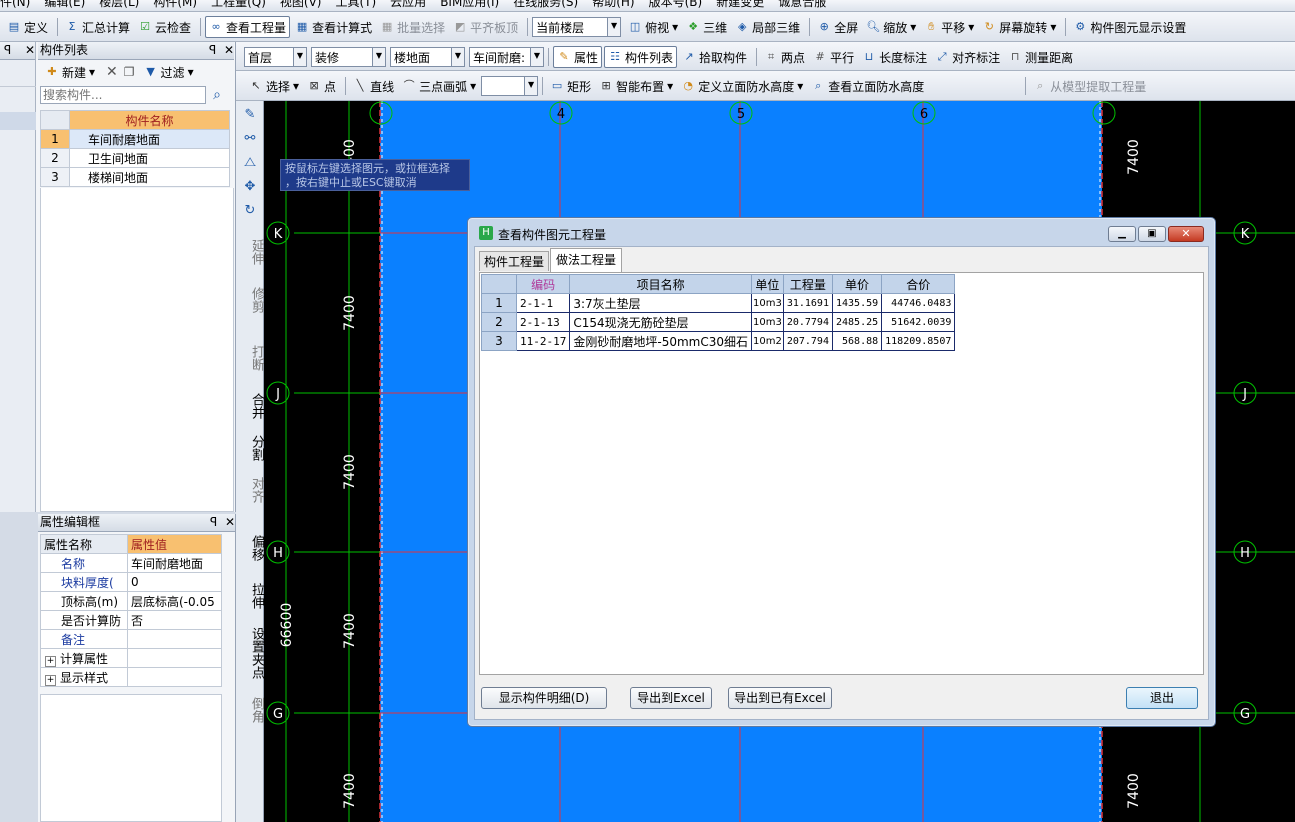 The height and width of the screenshot is (822, 1295). I want to click on vertical-tool-button: 偏移, so click(250, 548).